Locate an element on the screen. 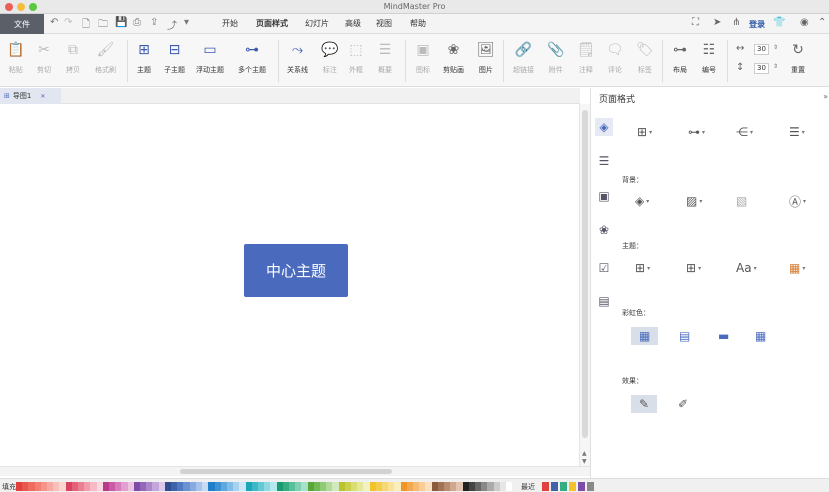  fill-color-icon: ◈ is located at coordinates (640, 201).